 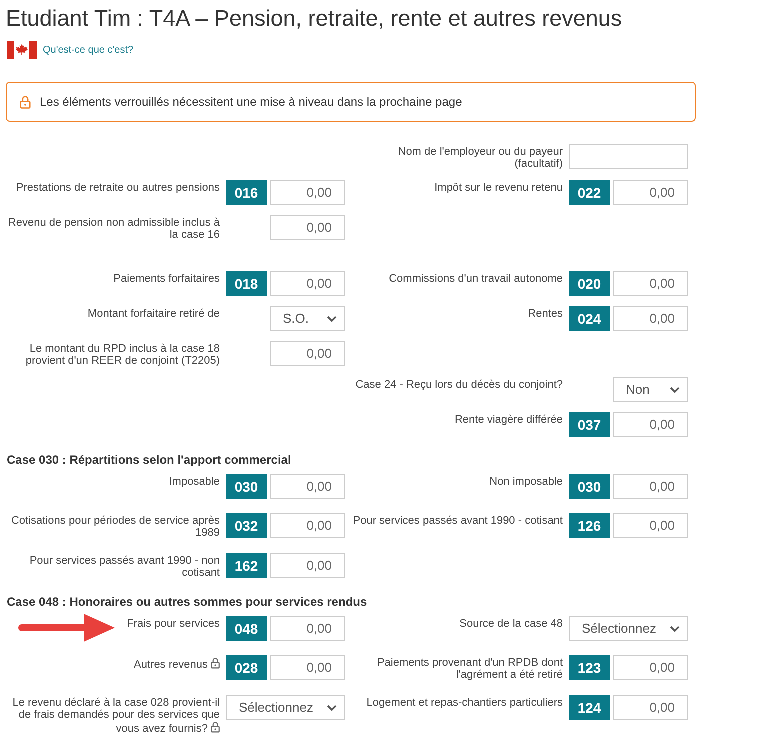 What do you see at coordinates (246, 565) in the screenshot?
I see `box-number: 162` at bounding box center [246, 565].